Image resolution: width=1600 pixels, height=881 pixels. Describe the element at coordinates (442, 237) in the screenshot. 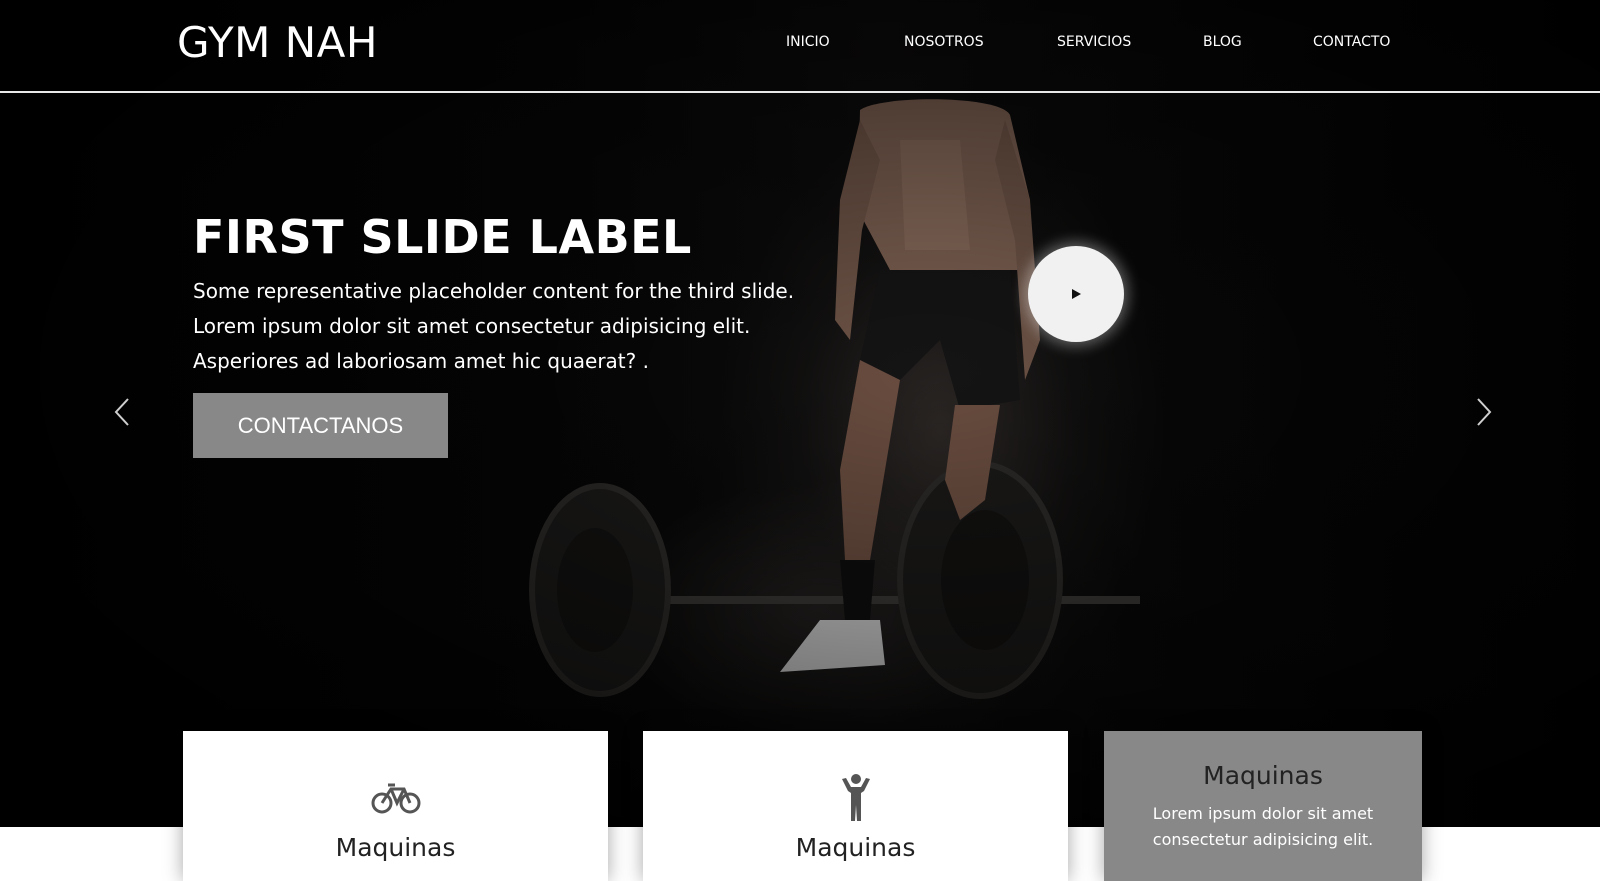

I see `slide-title: FIRST SLIDE LABEL` at that location.